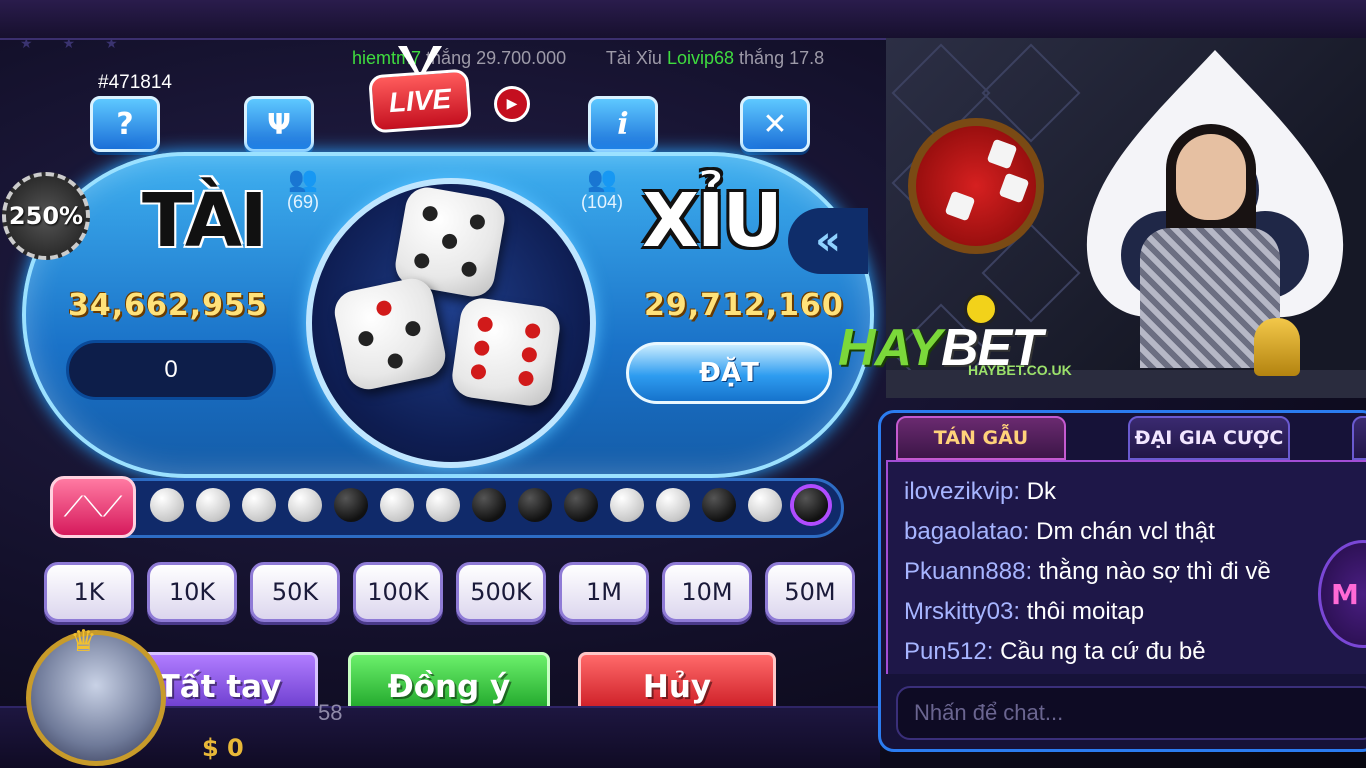  What do you see at coordinates (84, 44) in the screenshot?
I see `star-decoration: ★★★` at bounding box center [84, 44].